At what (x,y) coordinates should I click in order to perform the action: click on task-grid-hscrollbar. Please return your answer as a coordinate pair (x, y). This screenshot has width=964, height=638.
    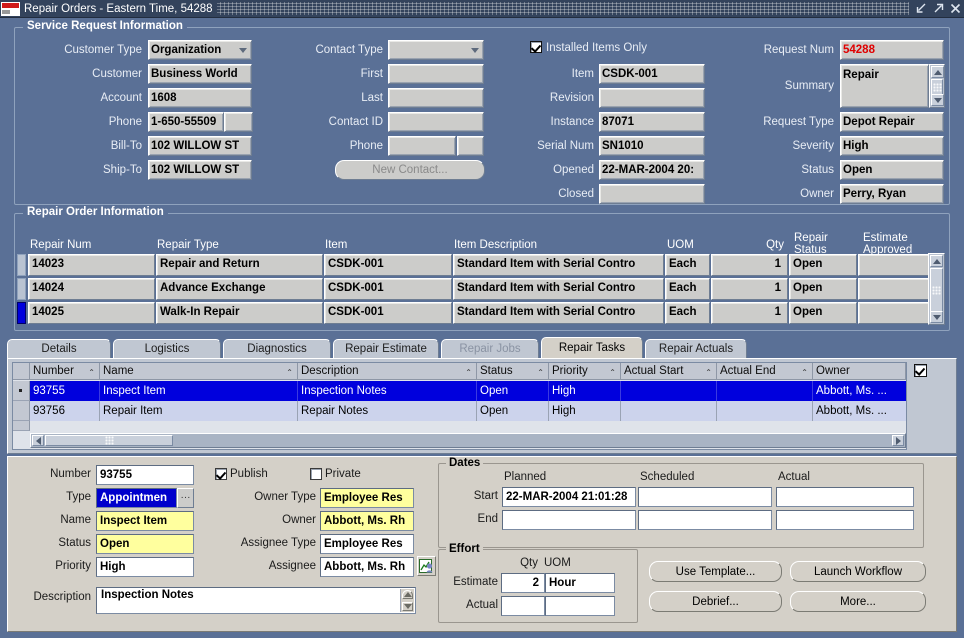
    Looking at the image, I should click on (468, 440).